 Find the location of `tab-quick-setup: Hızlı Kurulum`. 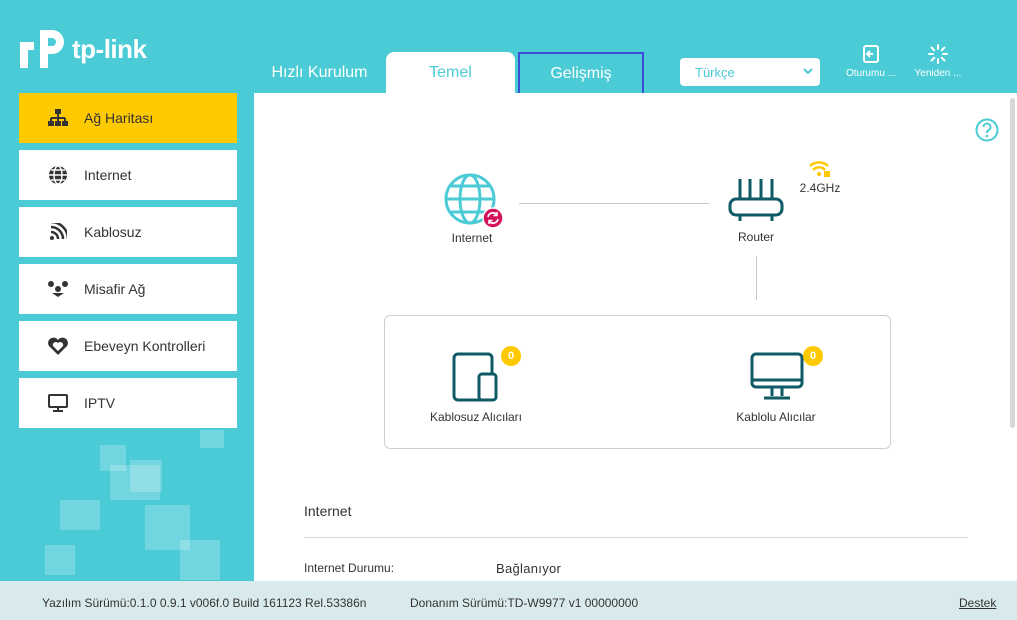

tab-quick-setup: Hızlı Kurulum is located at coordinates (319, 72).